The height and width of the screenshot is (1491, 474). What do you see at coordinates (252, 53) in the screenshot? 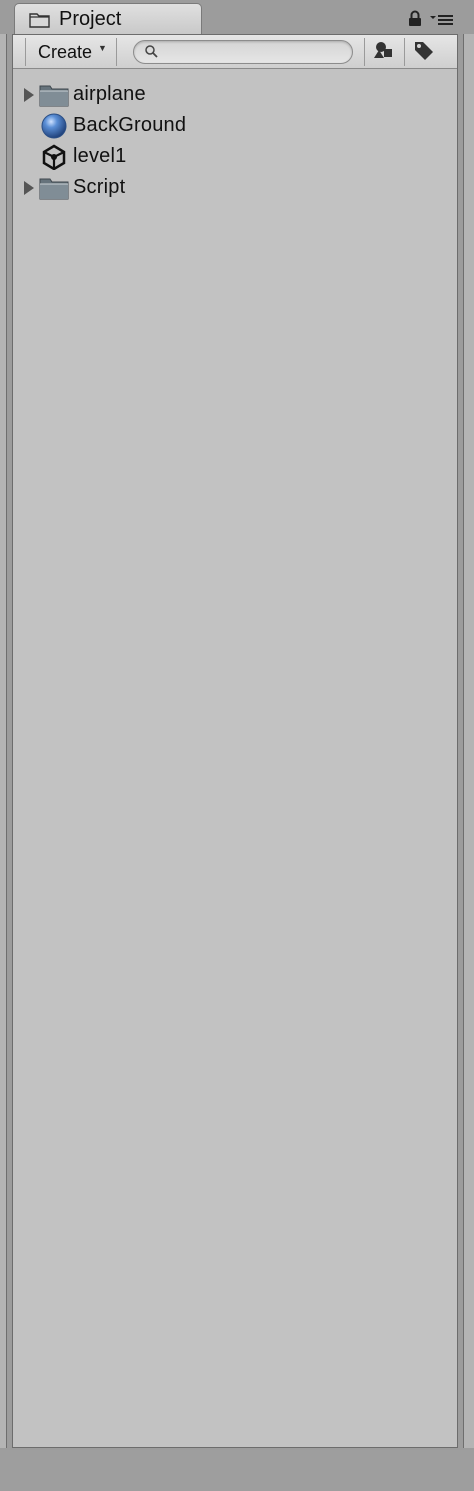
I see `search-input` at bounding box center [252, 53].